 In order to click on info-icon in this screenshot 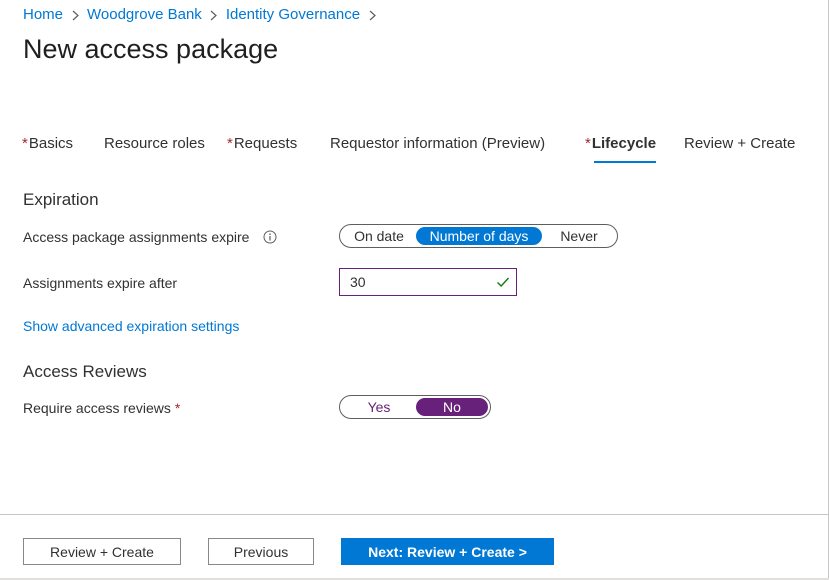, I will do `click(270, 237)`.